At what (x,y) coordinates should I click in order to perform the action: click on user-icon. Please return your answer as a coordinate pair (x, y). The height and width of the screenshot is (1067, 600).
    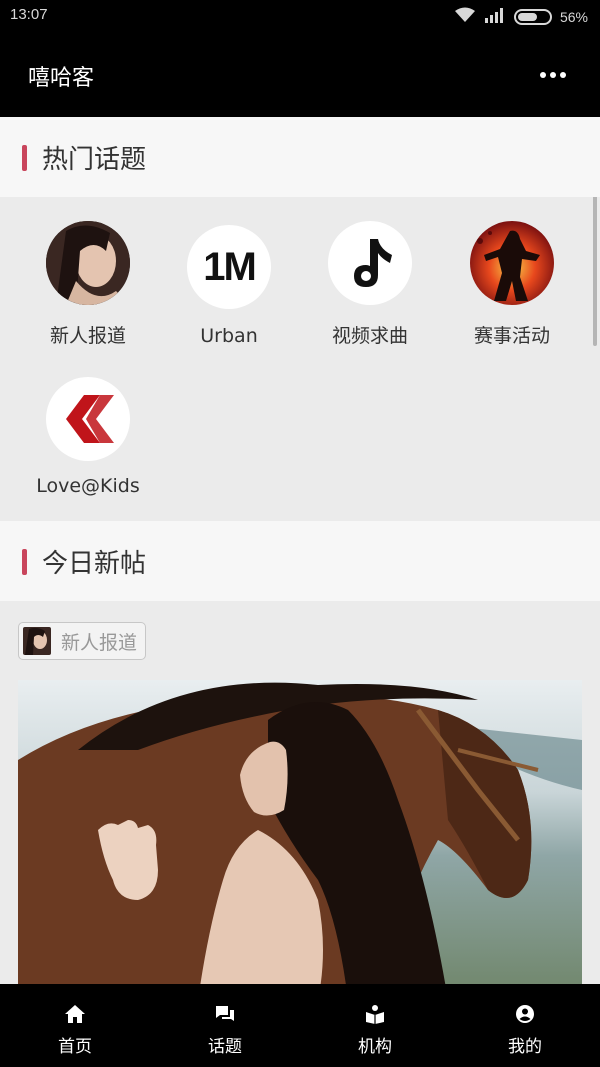
    Looking at the image, I should click on (525, 1016).